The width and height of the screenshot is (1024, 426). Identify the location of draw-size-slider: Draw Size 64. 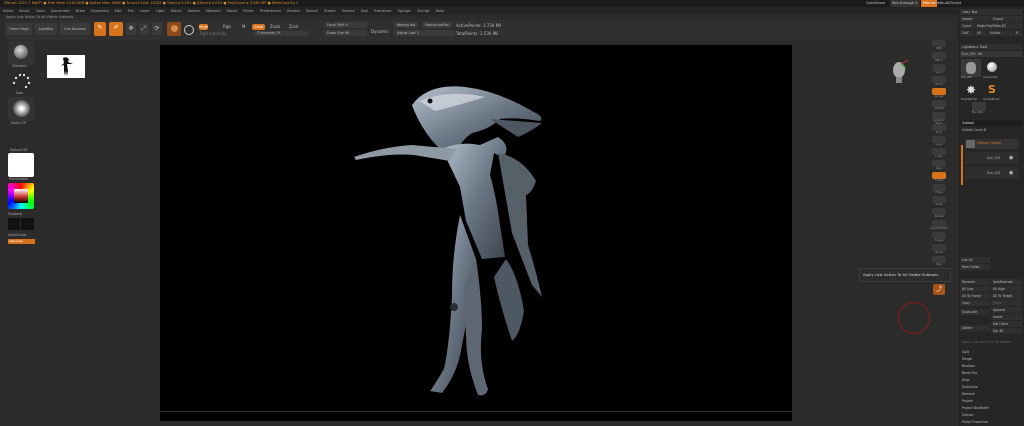
(345, 33).